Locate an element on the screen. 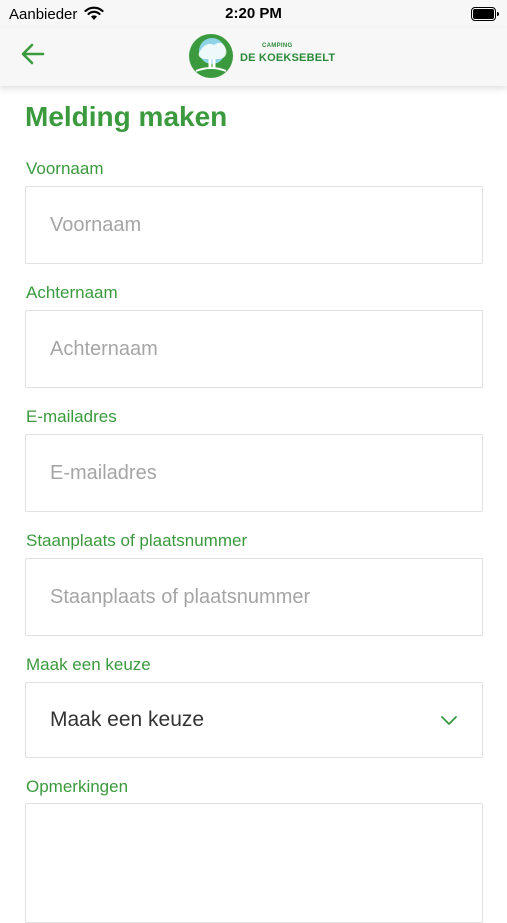 This screenshot has height=923, width=507. navigation-bar: CAMPING DE KOEKSEBELT is located at coordinates (253, 57).